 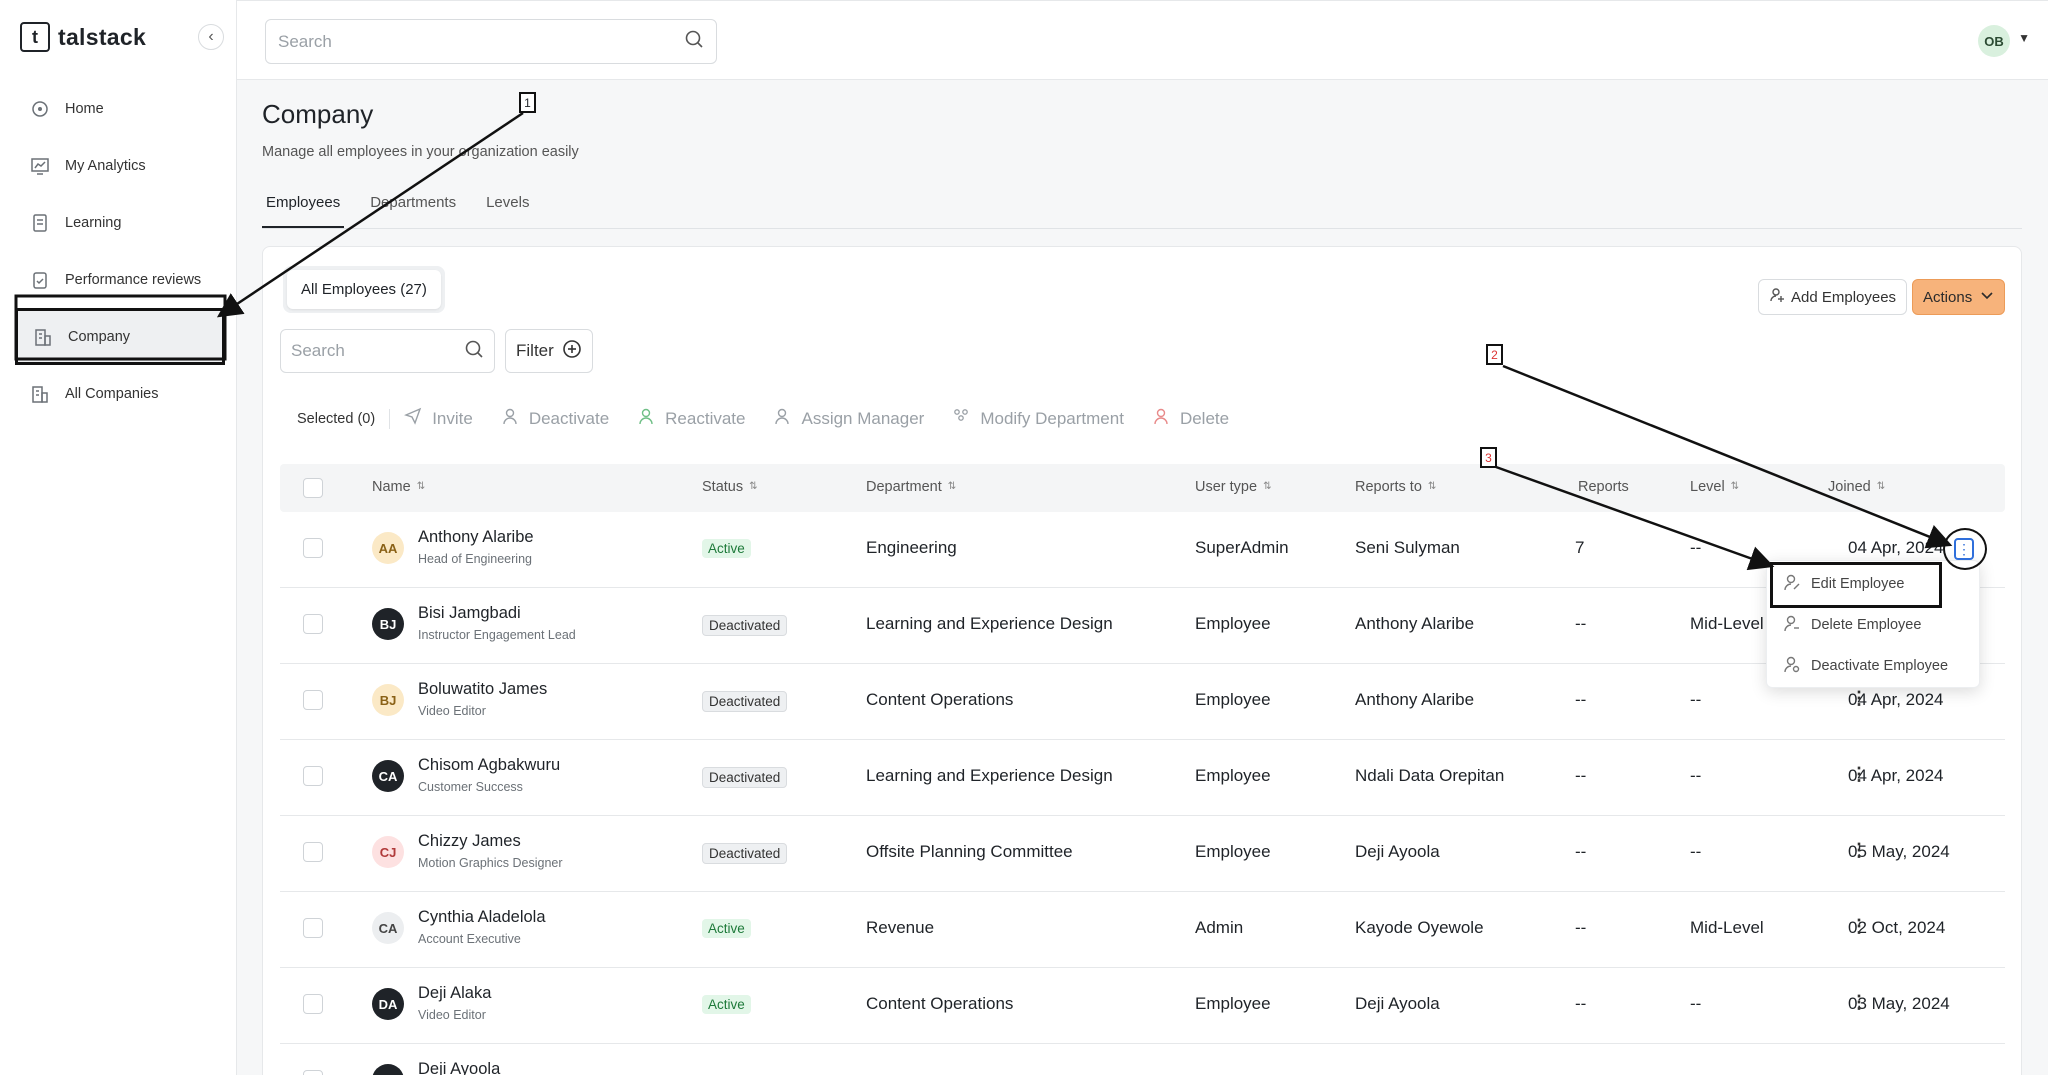 What do you see at coordinates (1142, 1059) in the screenshot?
I see `table-row: DA Deji Ayoola` at bounding box center [1142, 1059].